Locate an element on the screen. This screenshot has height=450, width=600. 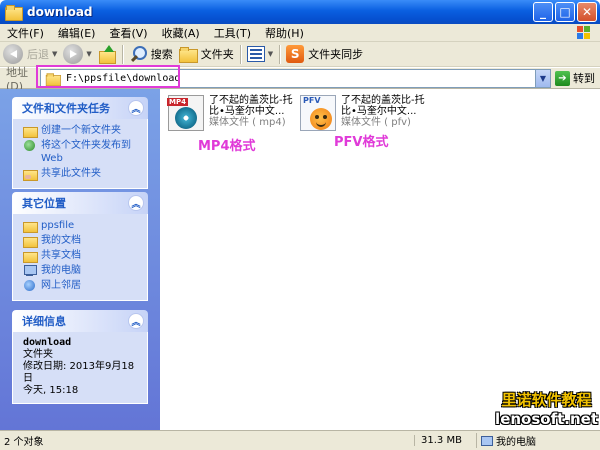
task-label: 创建一个新文件夹 is located at coordinates (81, 130).